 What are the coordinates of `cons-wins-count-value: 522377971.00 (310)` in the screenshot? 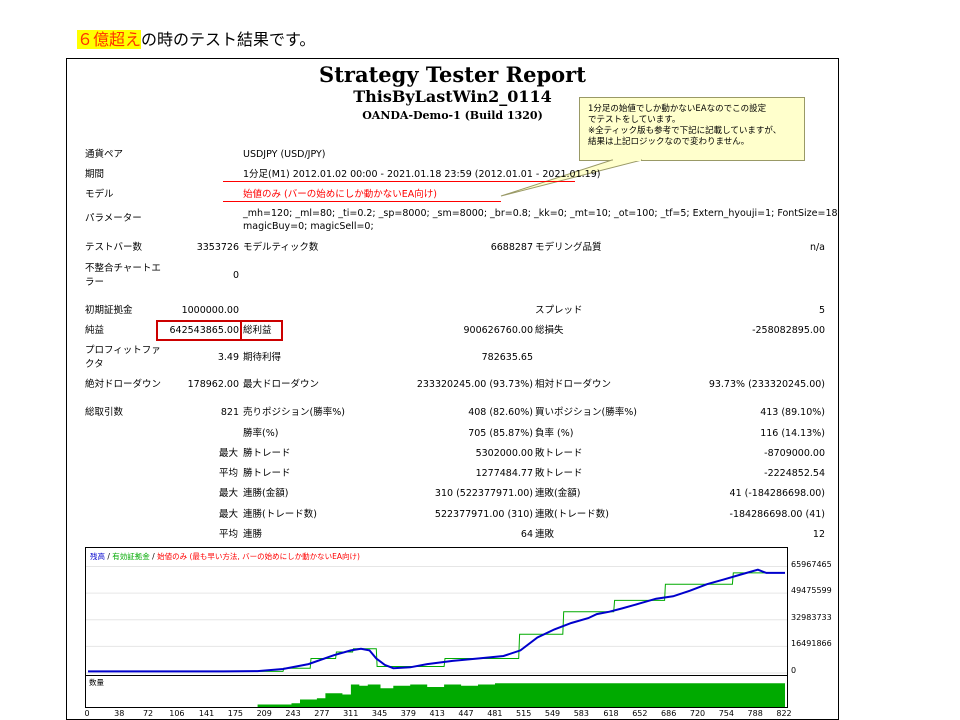 It's located at (483, 514).